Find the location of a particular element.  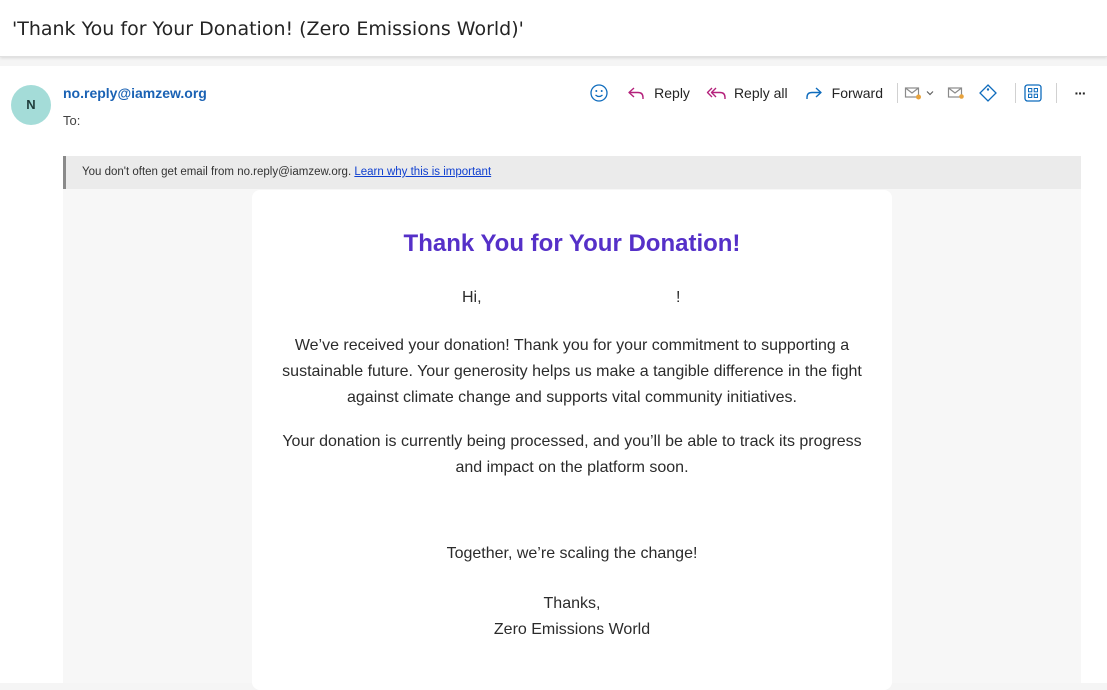

sender-address: no.reply@iamzew.org is located at coordinates (135, 93).